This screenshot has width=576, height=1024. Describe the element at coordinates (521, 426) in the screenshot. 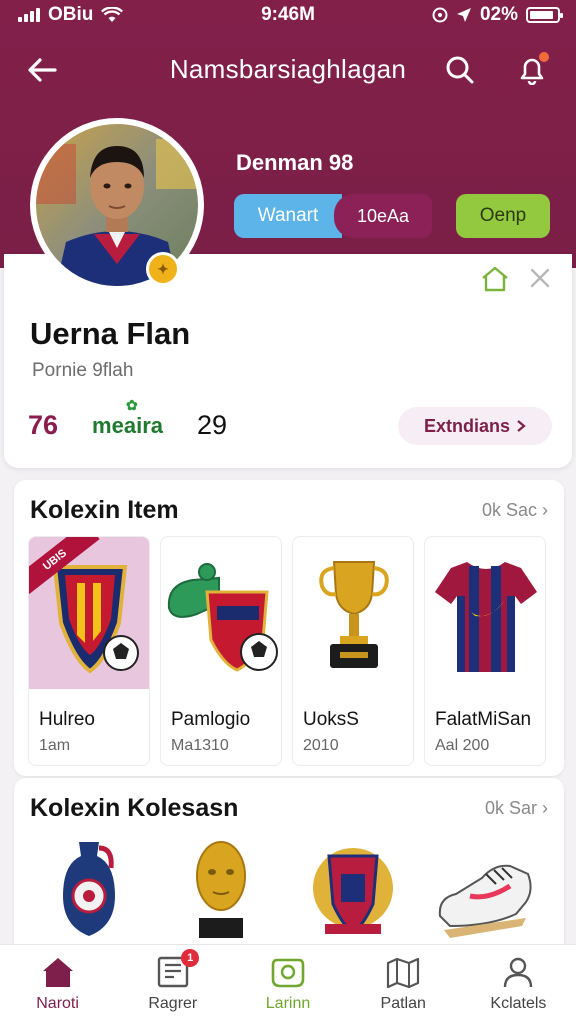

I see `chevron-right-icon` at that location.